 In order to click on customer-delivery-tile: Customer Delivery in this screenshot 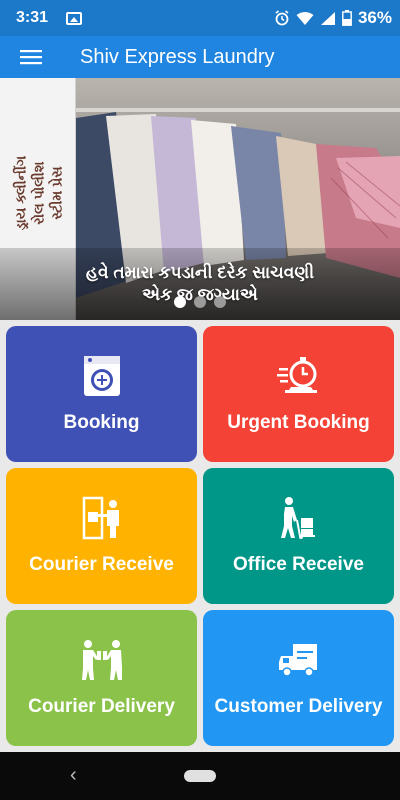, I will do `click(298, 678)`.